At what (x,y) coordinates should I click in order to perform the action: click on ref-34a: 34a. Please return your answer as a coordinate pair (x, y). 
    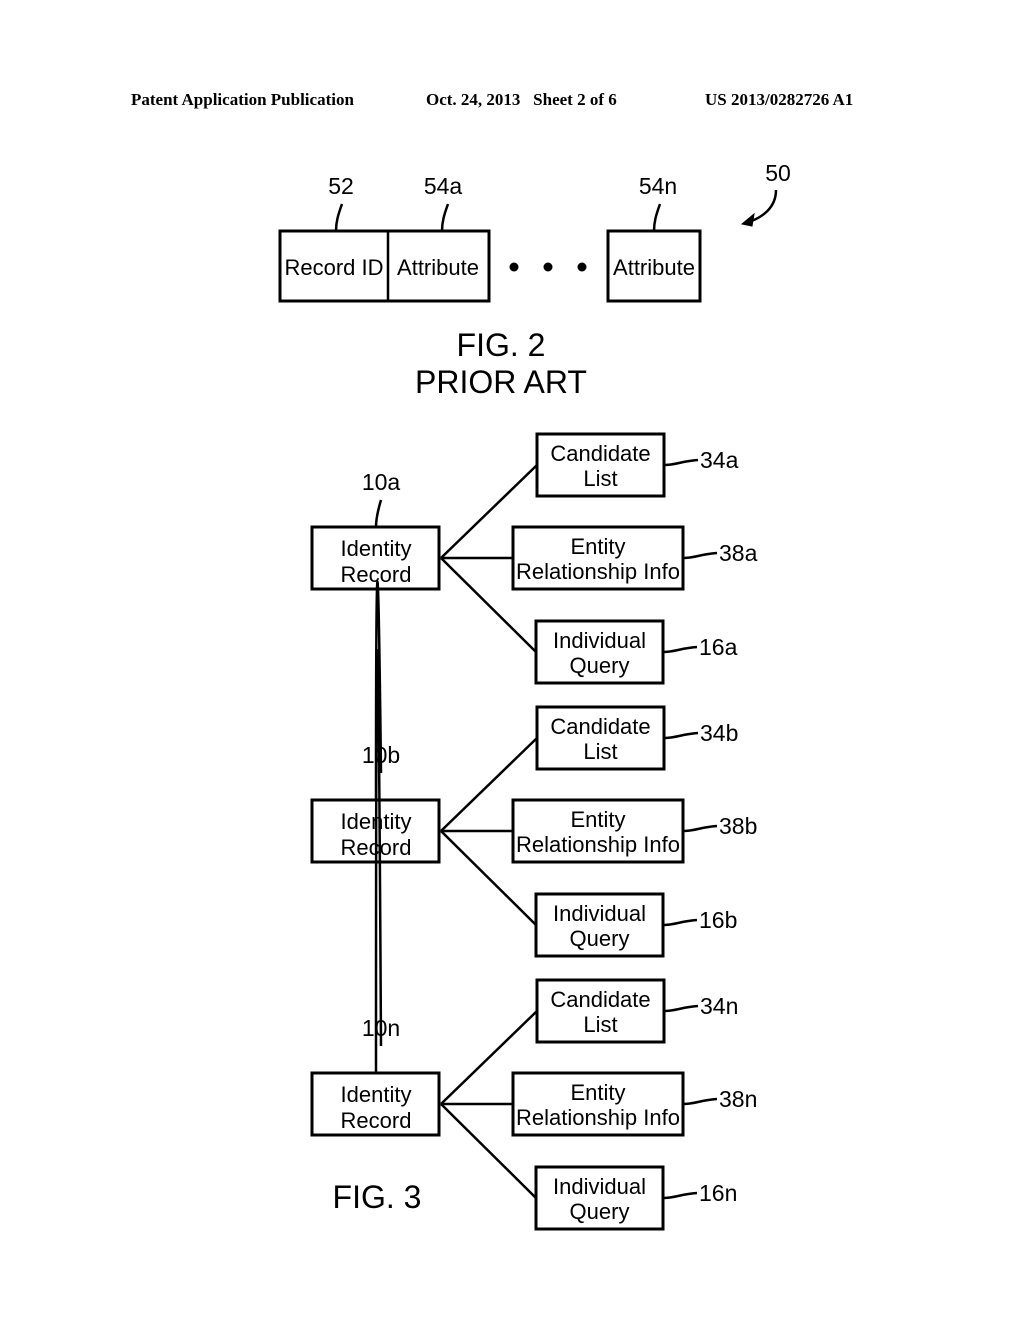
    Looking at the image, I should click on (719, 460).